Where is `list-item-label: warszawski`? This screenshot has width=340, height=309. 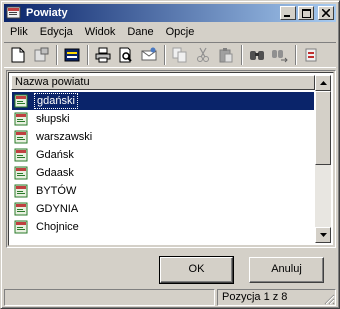
list-item-label: warszawski is located at coordinates (64, 137).